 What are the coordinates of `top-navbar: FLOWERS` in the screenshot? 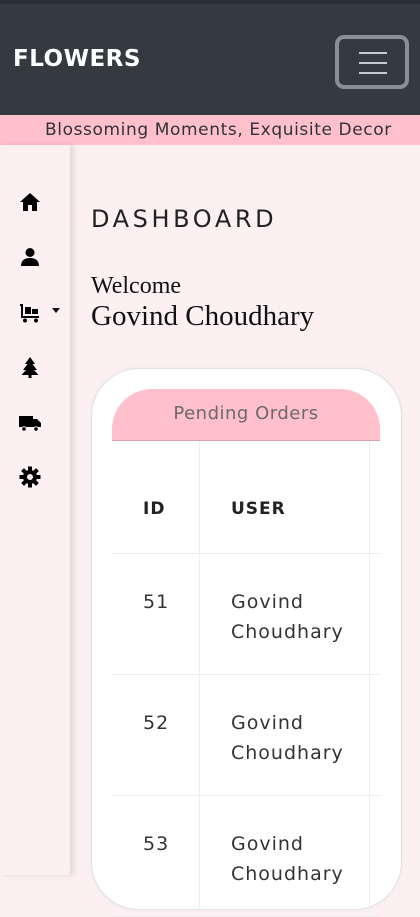 It's located at (210, 57).